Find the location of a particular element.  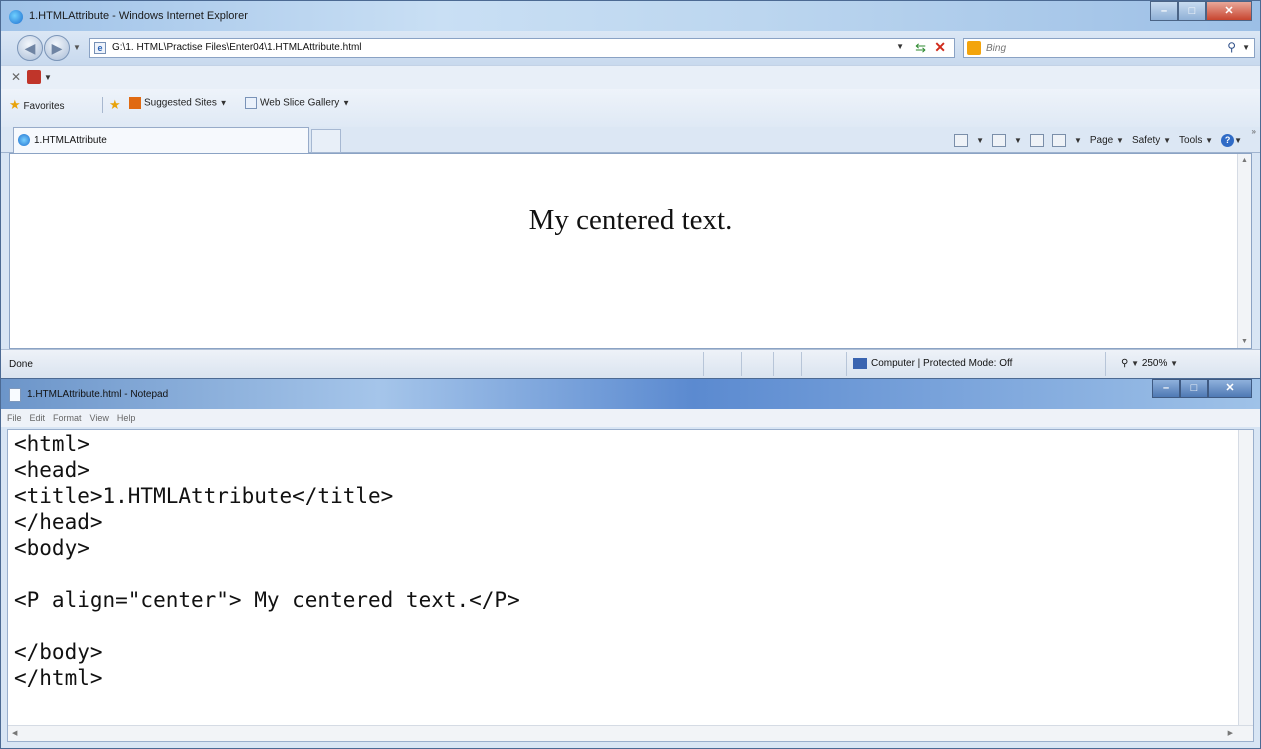

search-box: ⚲ ▼ is located at coordinates (1109, 48).